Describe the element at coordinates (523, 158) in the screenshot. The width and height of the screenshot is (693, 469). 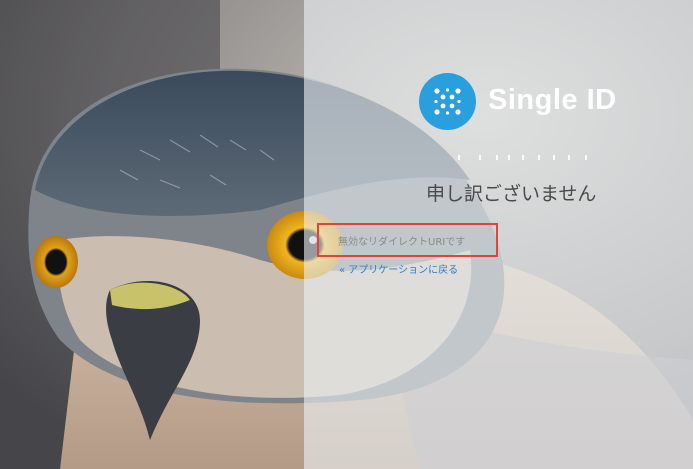
I see `decorative-dots` at that location.